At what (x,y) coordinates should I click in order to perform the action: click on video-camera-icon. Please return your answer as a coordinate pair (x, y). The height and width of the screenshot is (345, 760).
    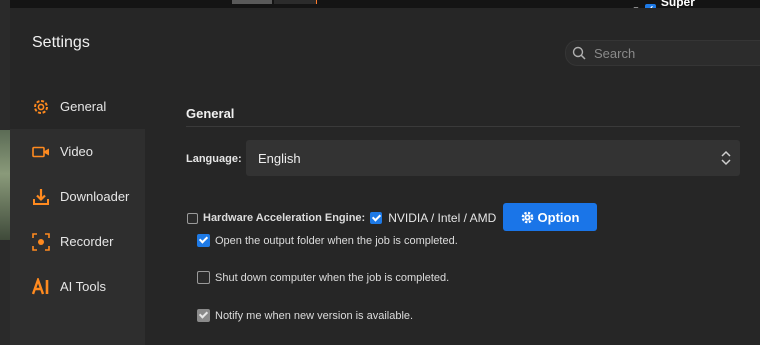
    Looking at the image, I should click on (41, 152).